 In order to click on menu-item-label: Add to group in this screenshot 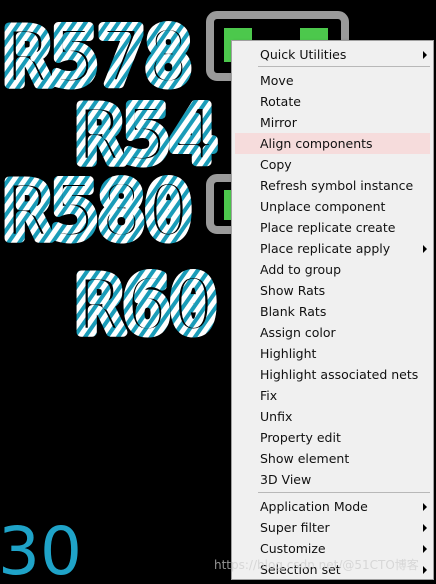, I will do `click(300, 269)`.